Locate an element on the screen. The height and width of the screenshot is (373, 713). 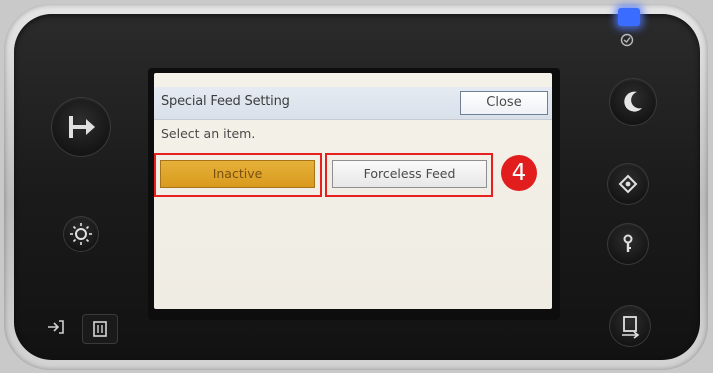
energy-saver-button is located at coordinates (633, 102).